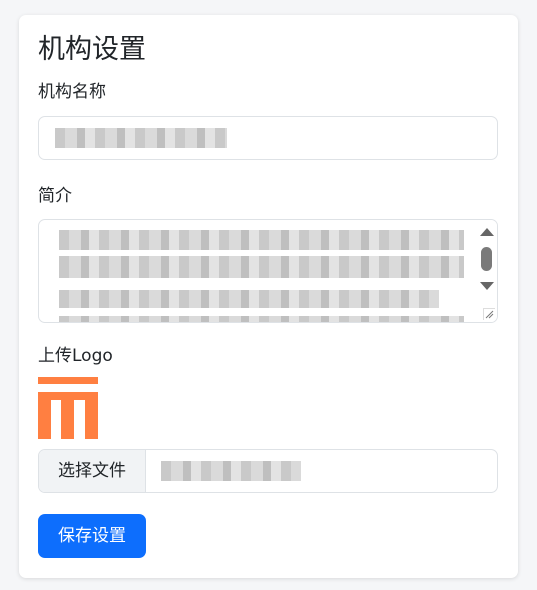 Image resolution: width=537 pixels, height=590 pixels. Describe the element at coordinates (92, 49) in the screenshot. I see `page-title: 机构设置` at that location.